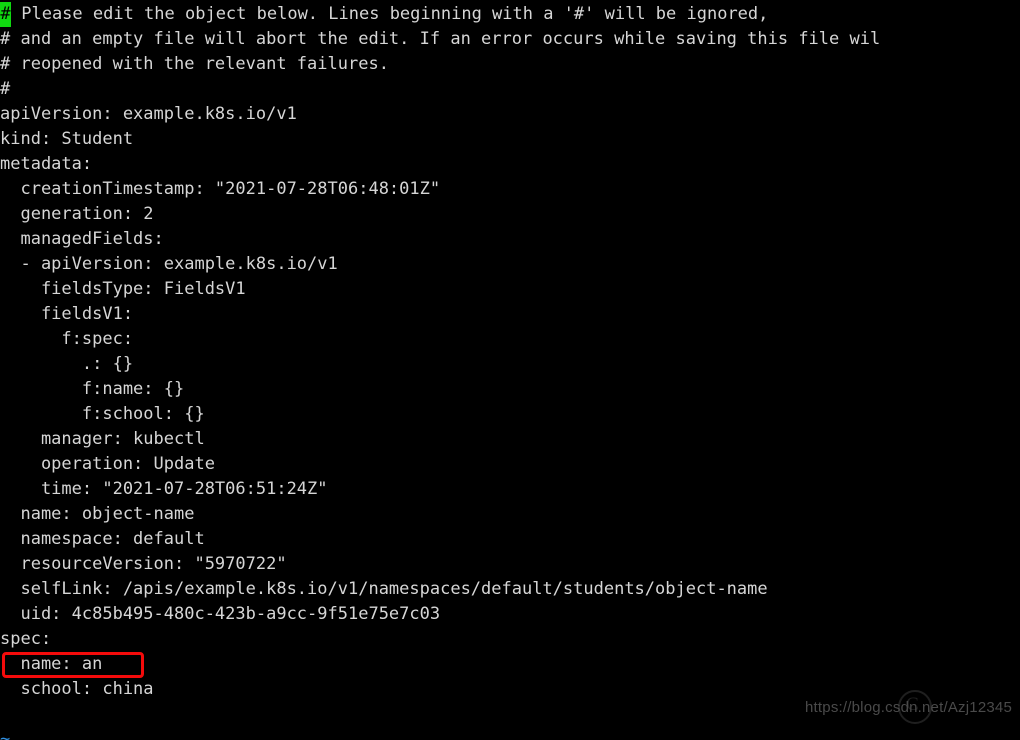 This screenshot has width=1020, height=740. What do you see at coordinates (908, 707) in the screenshot?
I see `watermark-text: https://blog.csdn.net/Azj12345` at bounding box center [908, 707].